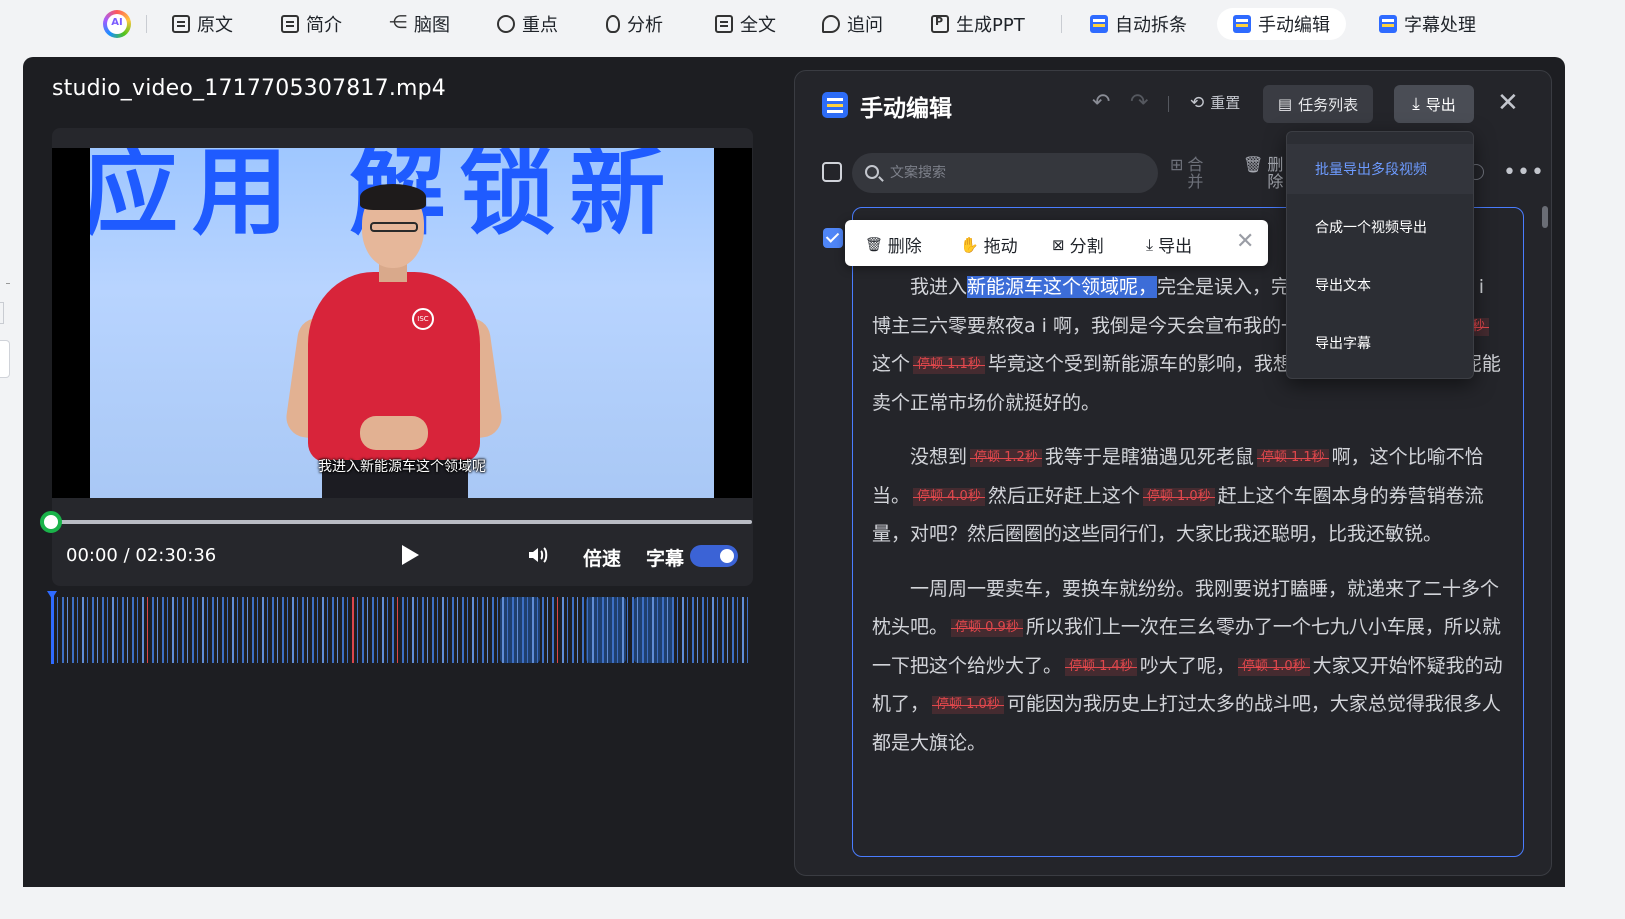 This screenshot has width=1625, height=919. What do you see at coordinates (1169, 245) in the screenshot?
I see `toolbar-export-button: ⤓ 导出` at bounding box center [1169, 245].